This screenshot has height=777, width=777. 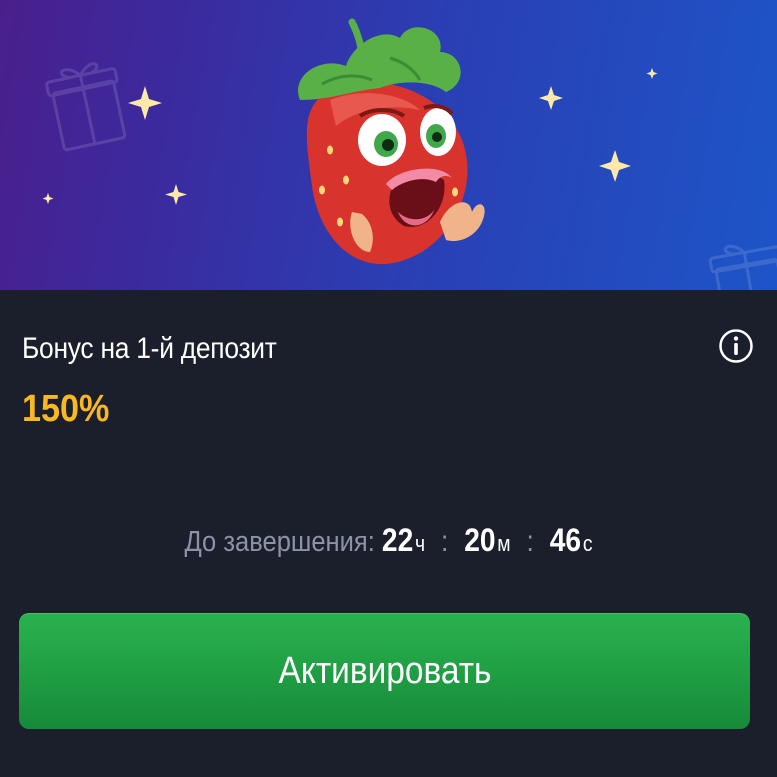 I want to click on strawberry-mascot, so click(x=391, y=141).